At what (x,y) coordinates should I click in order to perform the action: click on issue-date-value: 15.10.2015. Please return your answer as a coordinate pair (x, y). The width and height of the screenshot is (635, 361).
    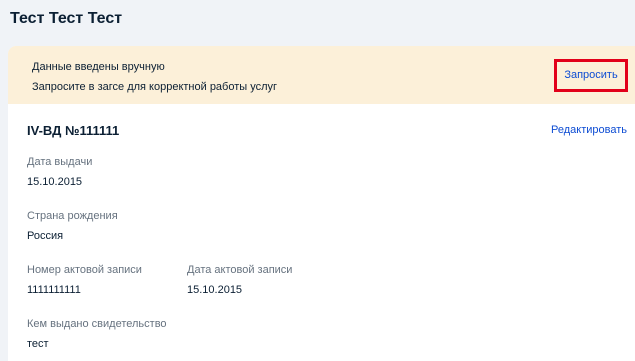
    Looking at the image, I should click on (55, 182).